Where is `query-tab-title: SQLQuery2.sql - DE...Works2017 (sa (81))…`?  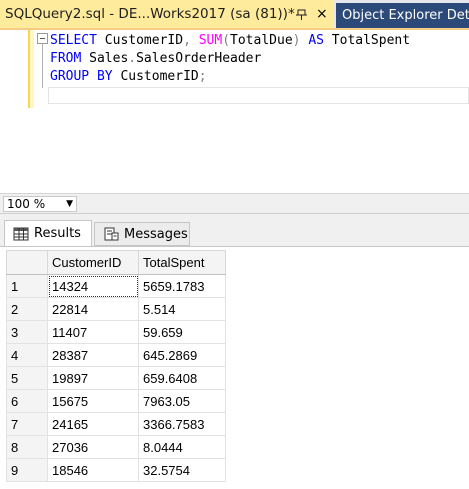
query-tab-title: SQLQuery2.sql - DE...Works2017 (sa (81))… is located at coordinates (150, 14).